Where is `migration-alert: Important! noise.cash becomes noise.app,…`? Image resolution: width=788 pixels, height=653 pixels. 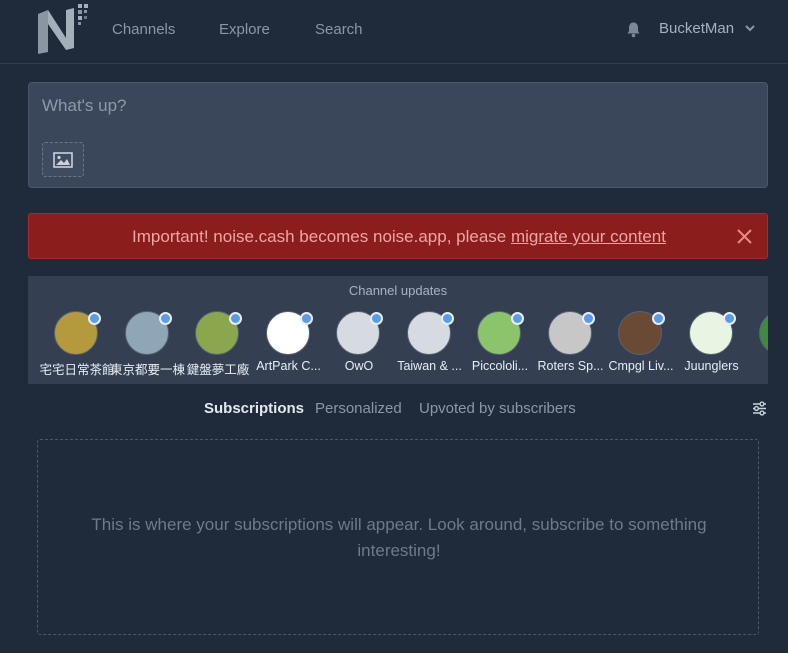
migration-alert: Important! noise.cash becomes noise.app,… is located at coordinates (398, 236).